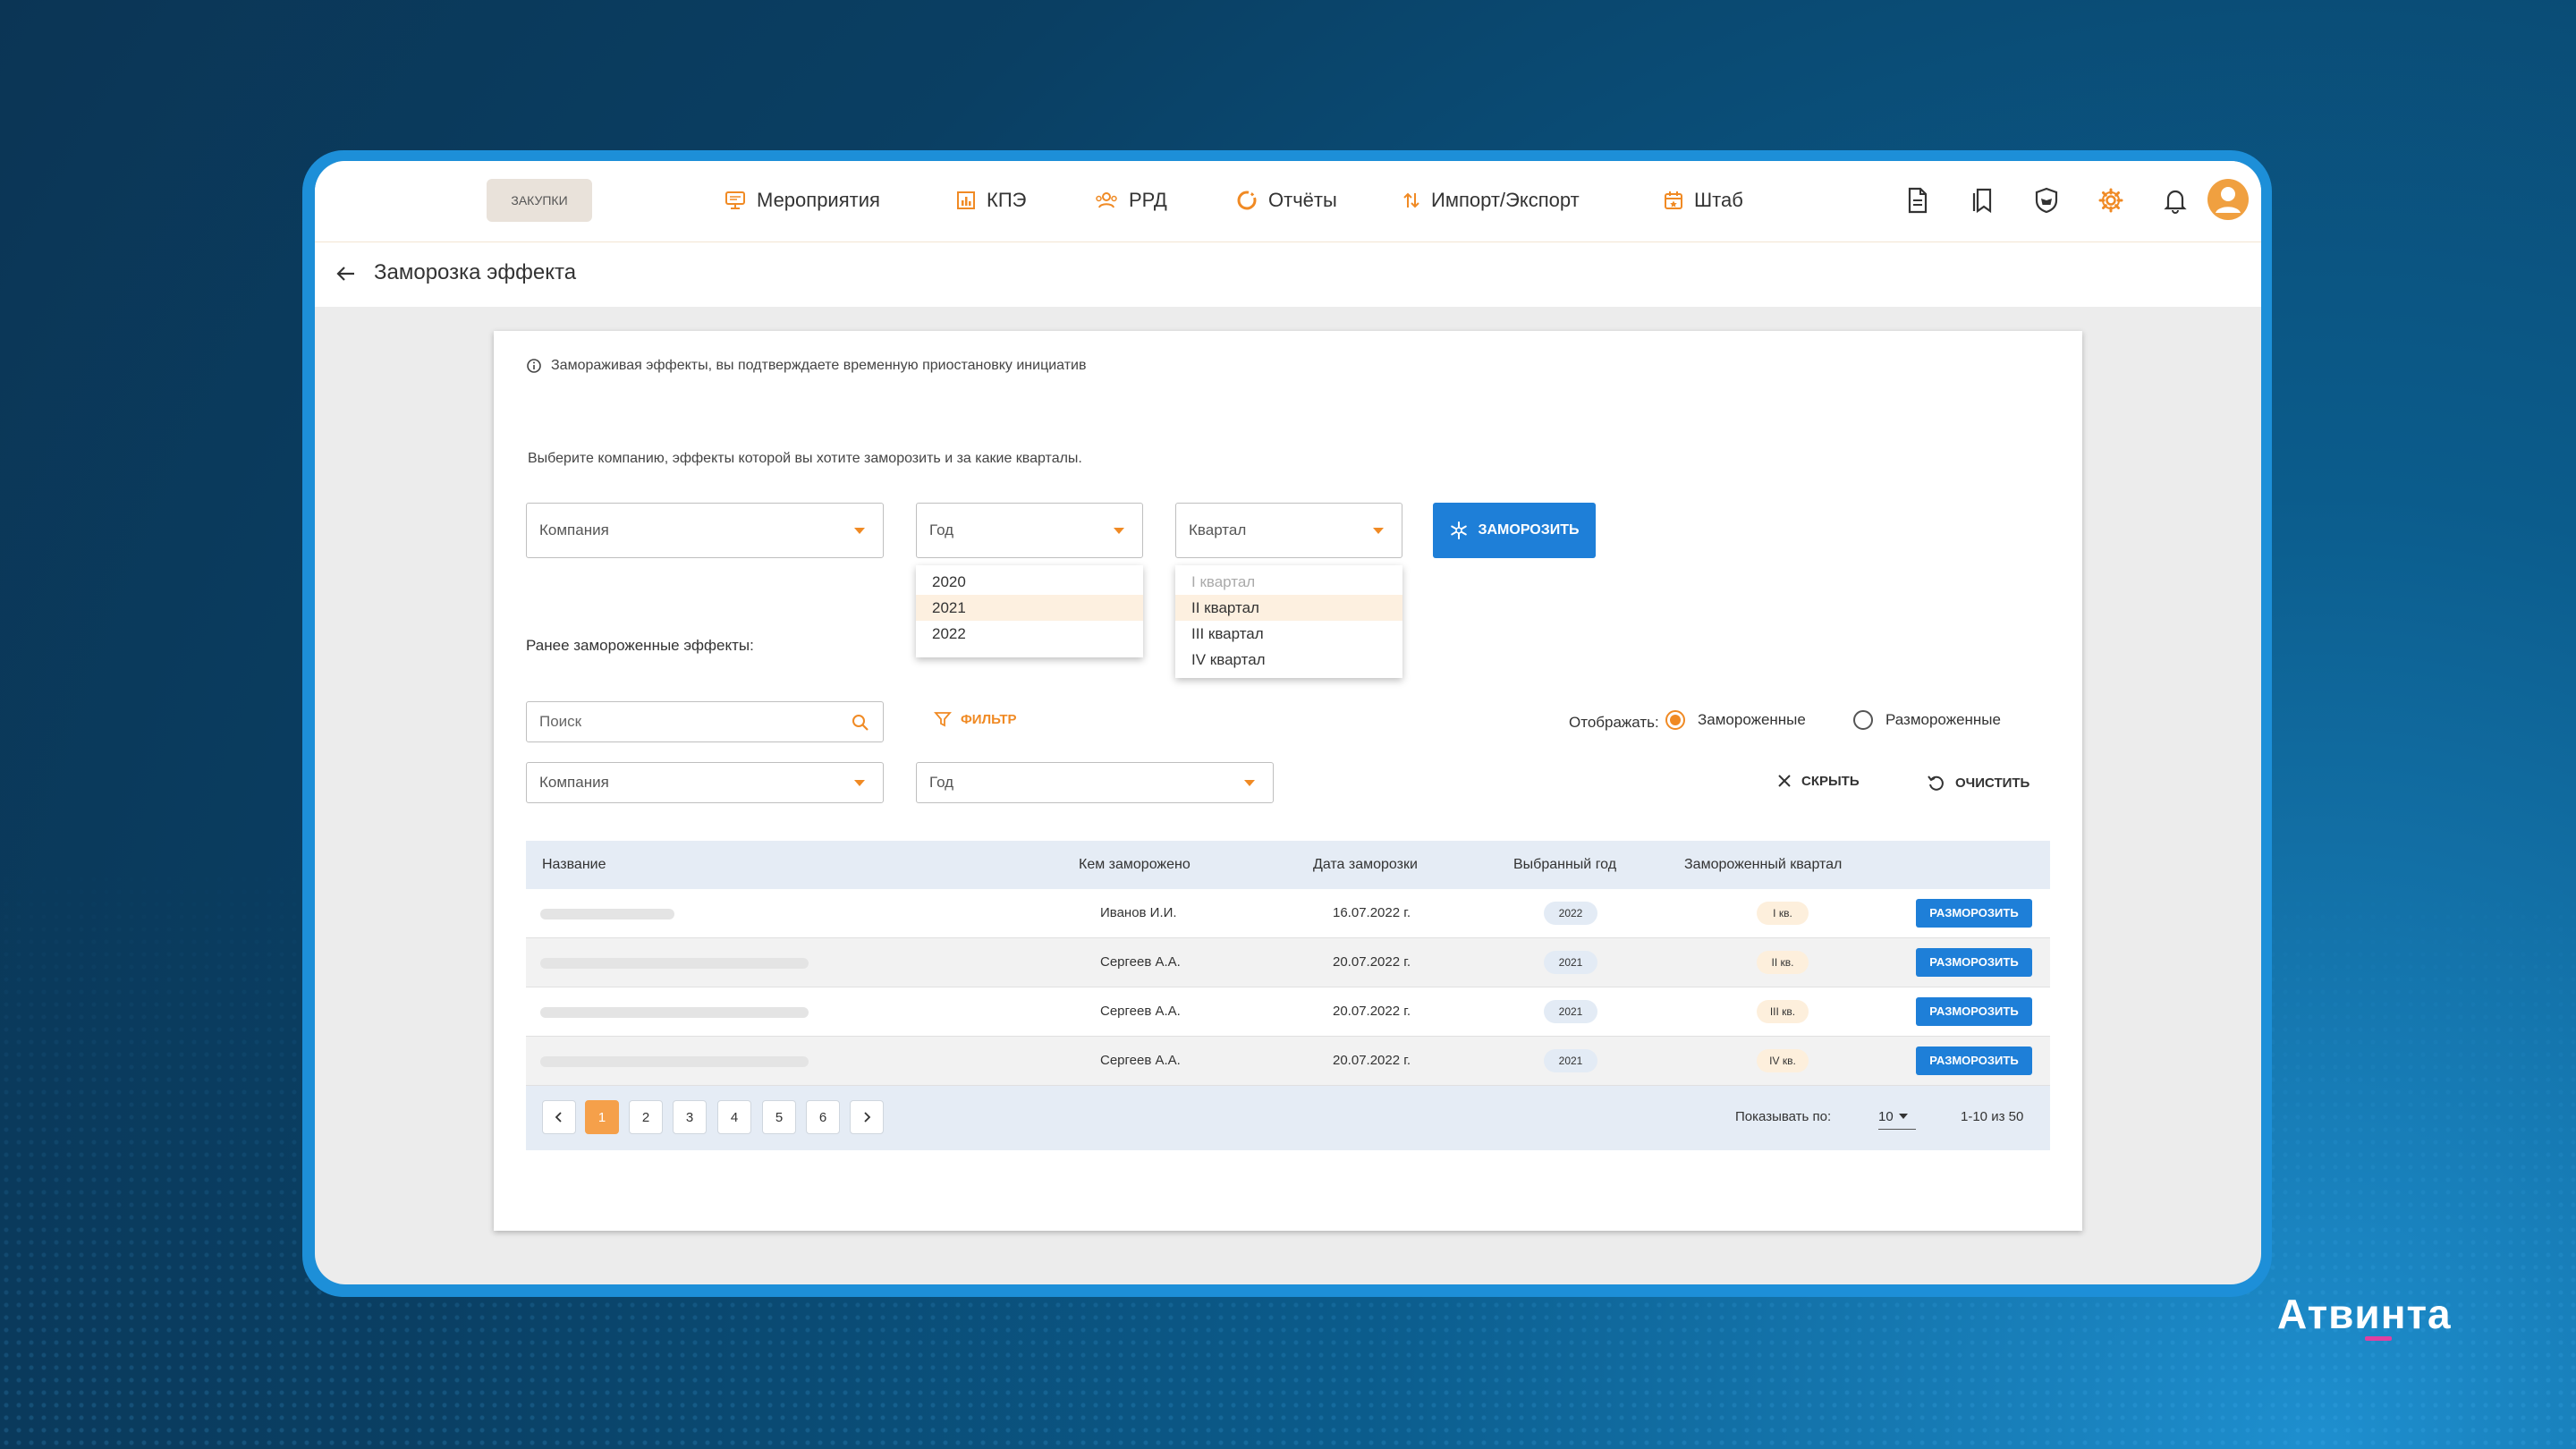  Describe the element at coordinates (539, 200) in the screenshot. I see `logo-button: ЗАКУПКИ` at that location.